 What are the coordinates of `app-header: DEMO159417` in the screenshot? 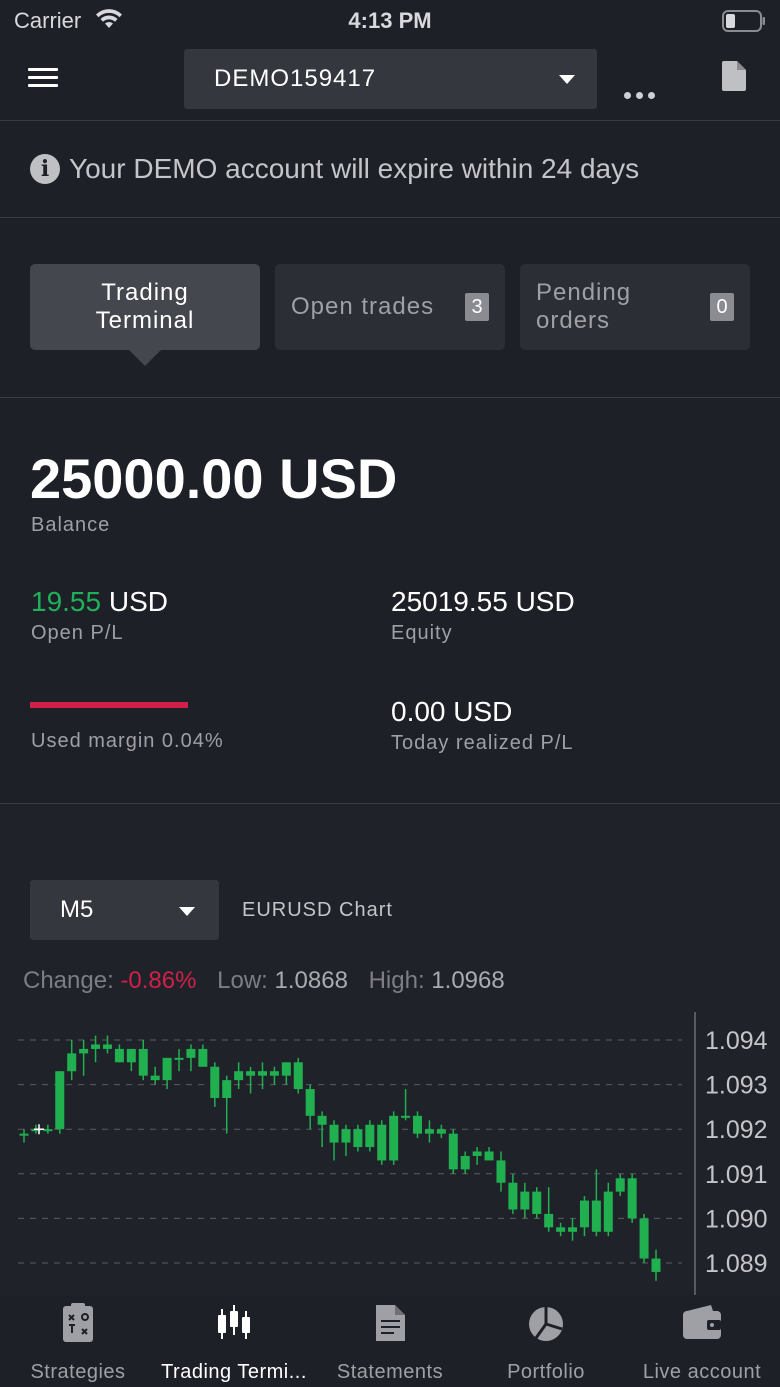 It's located at (390, 80).